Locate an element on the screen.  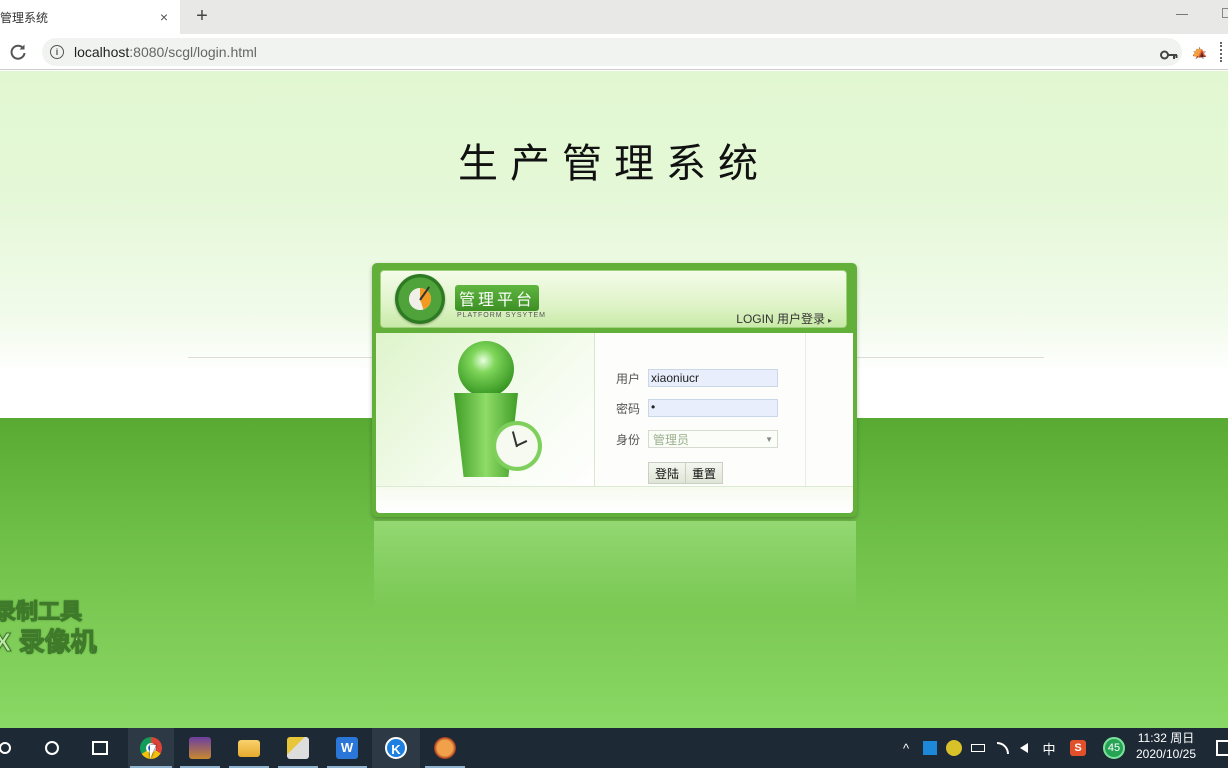
platform-logo-icon is located at coordinates (420, 299).